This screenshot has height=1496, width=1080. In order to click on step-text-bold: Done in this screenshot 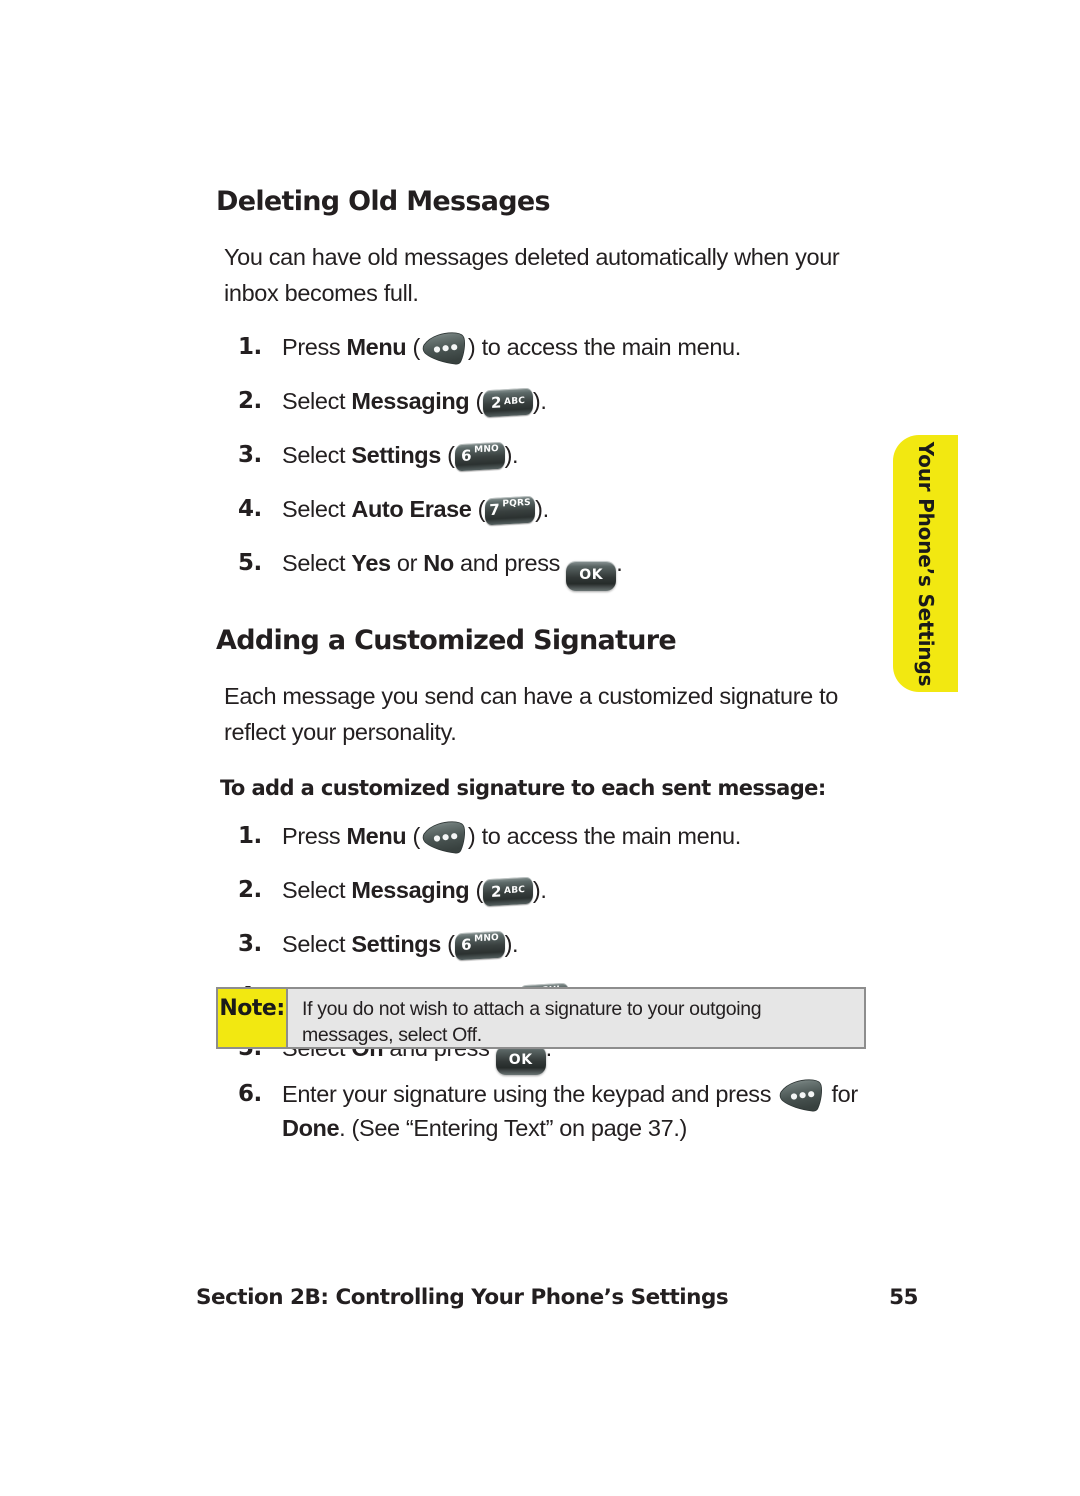, I will do `click(311, 1128)`.